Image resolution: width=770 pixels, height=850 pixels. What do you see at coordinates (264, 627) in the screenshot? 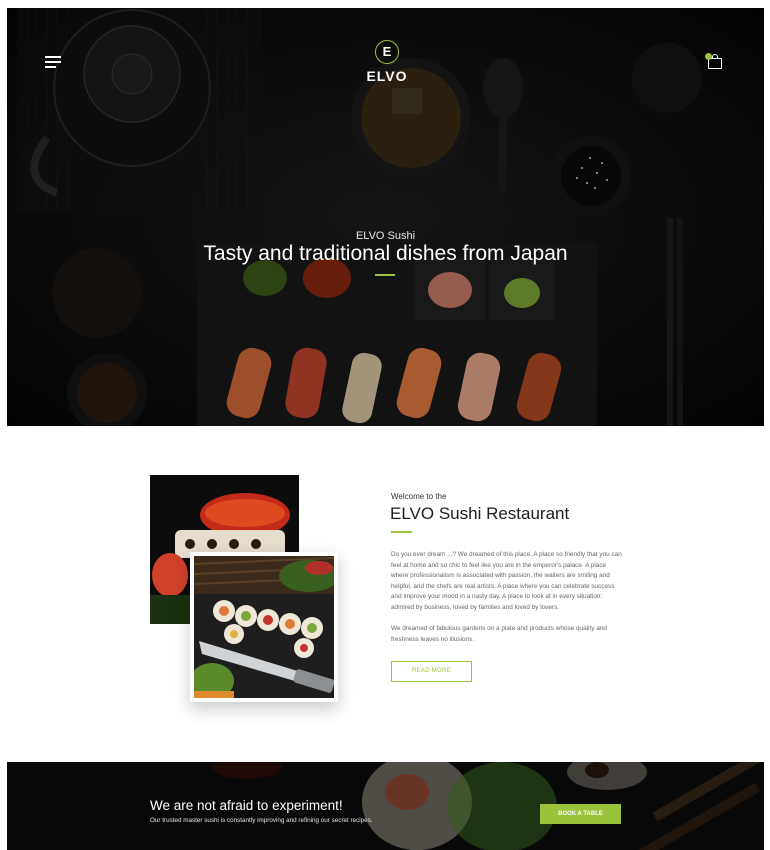
I see `sushi-platter-photo` at bounding box center [264, 627].